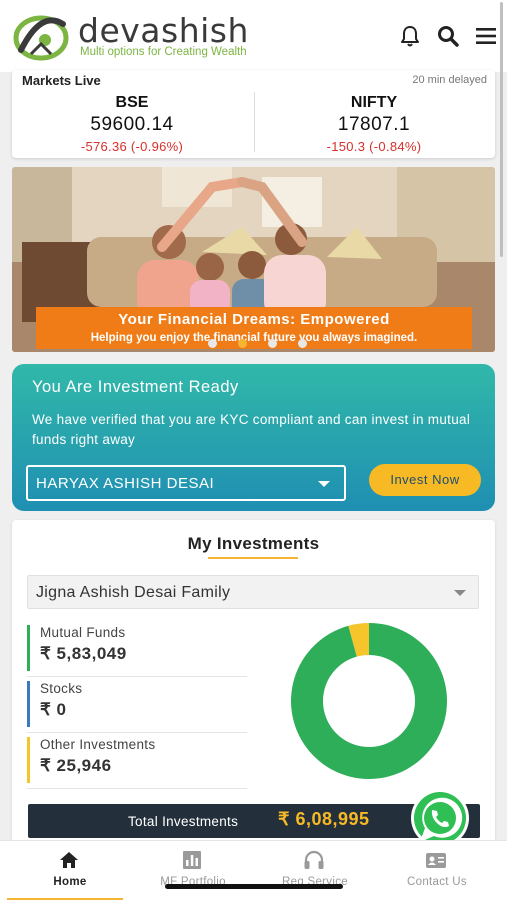  I want to click on page-scrollbar, so click(501, 129).